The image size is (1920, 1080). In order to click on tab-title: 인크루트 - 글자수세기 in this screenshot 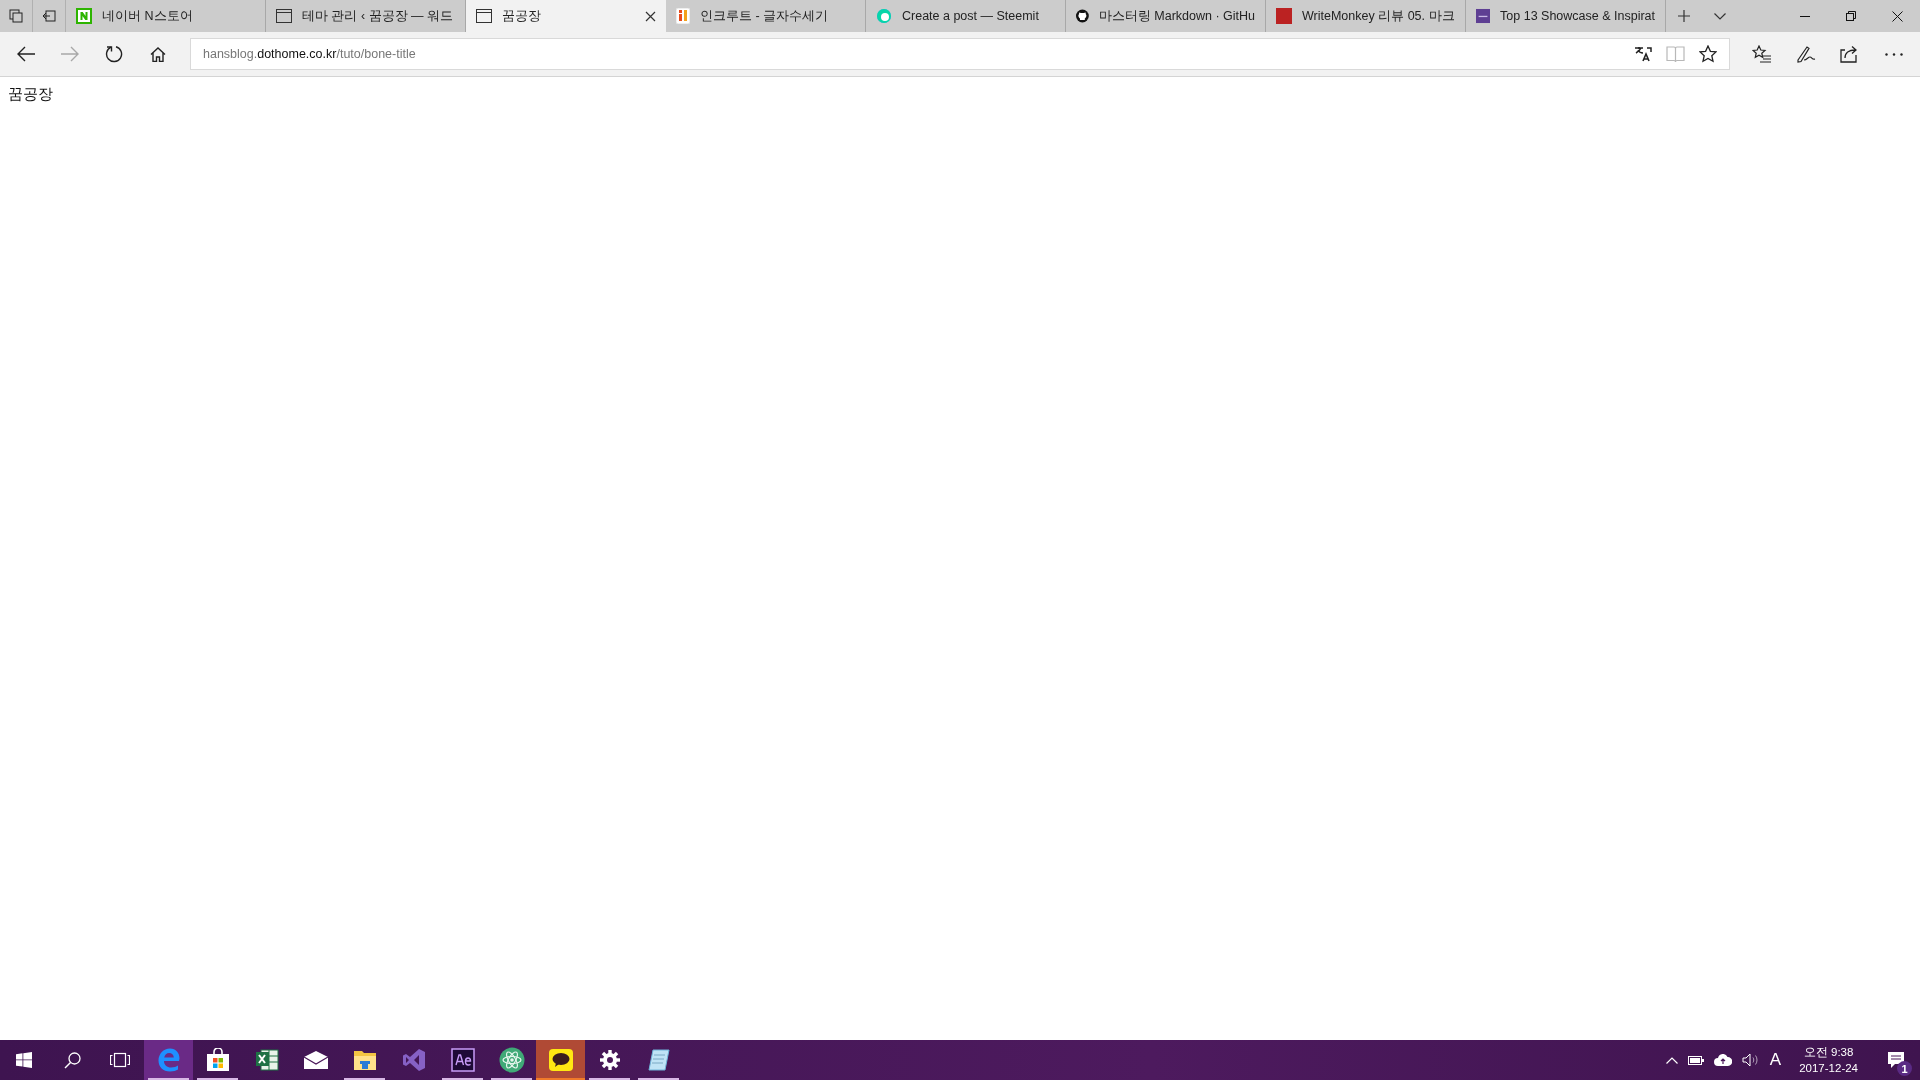, I will do `click(765, 16)`.